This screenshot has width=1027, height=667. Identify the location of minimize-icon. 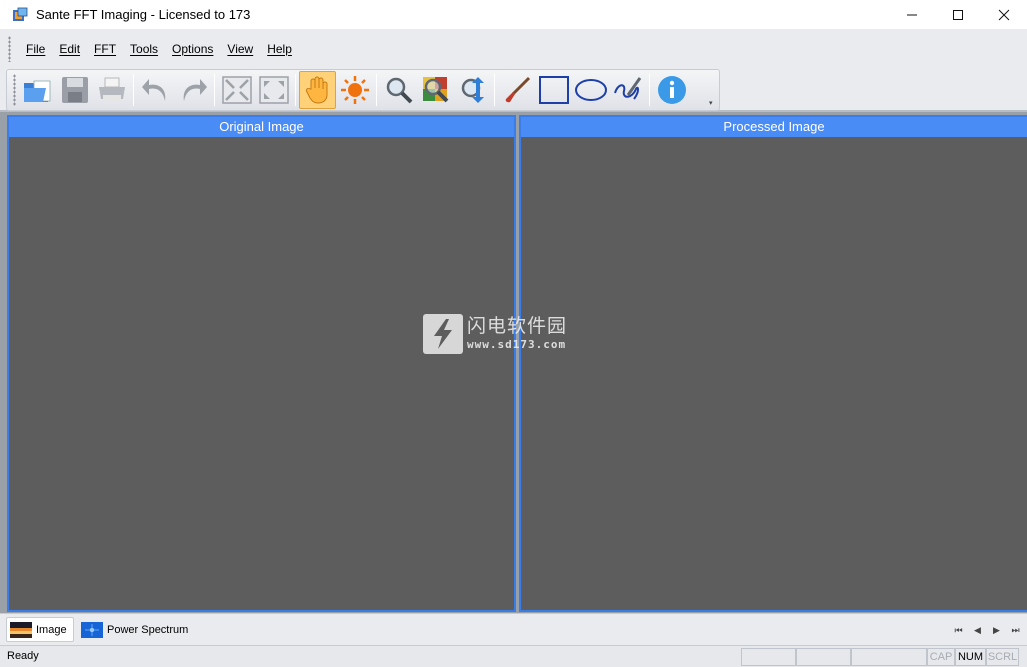
(912, 14).